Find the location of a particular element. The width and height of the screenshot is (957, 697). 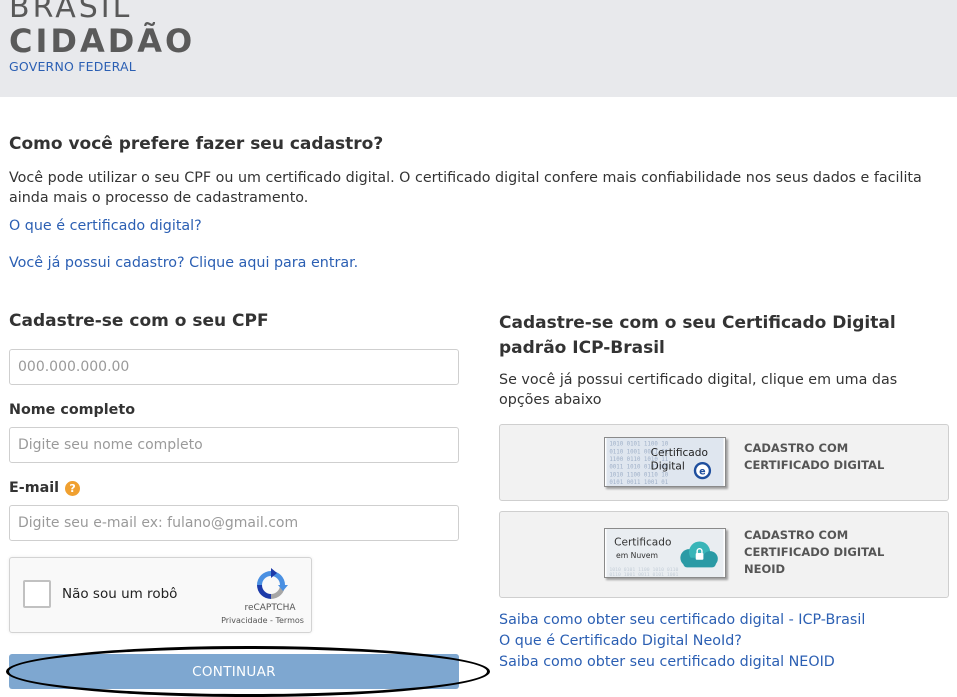

svg-text: 0110 1001 0011 0101 1001 is located at coordinates (643, 575).